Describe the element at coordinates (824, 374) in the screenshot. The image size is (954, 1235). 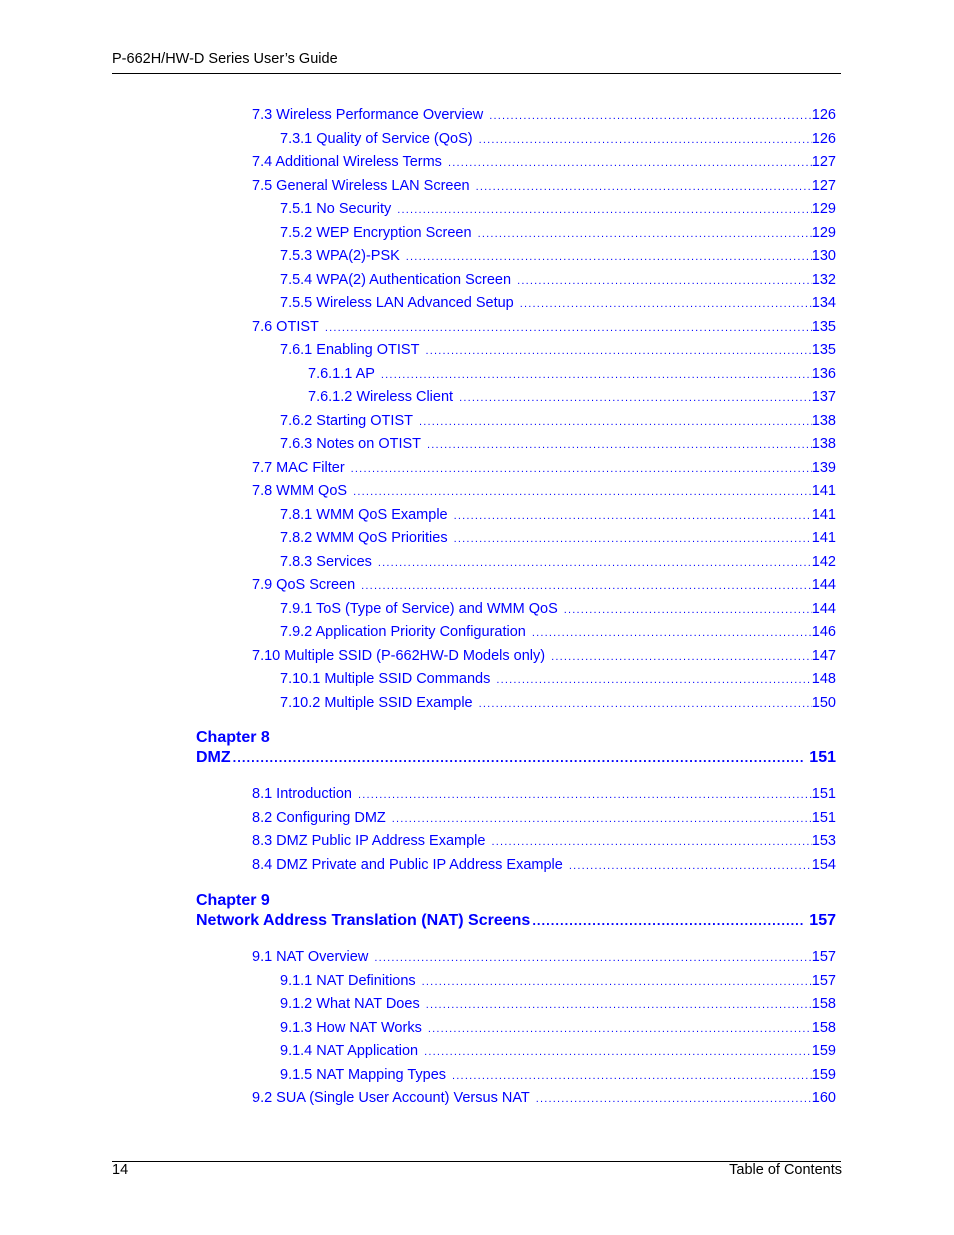
I see `toc-entry-page: 136` at that location.